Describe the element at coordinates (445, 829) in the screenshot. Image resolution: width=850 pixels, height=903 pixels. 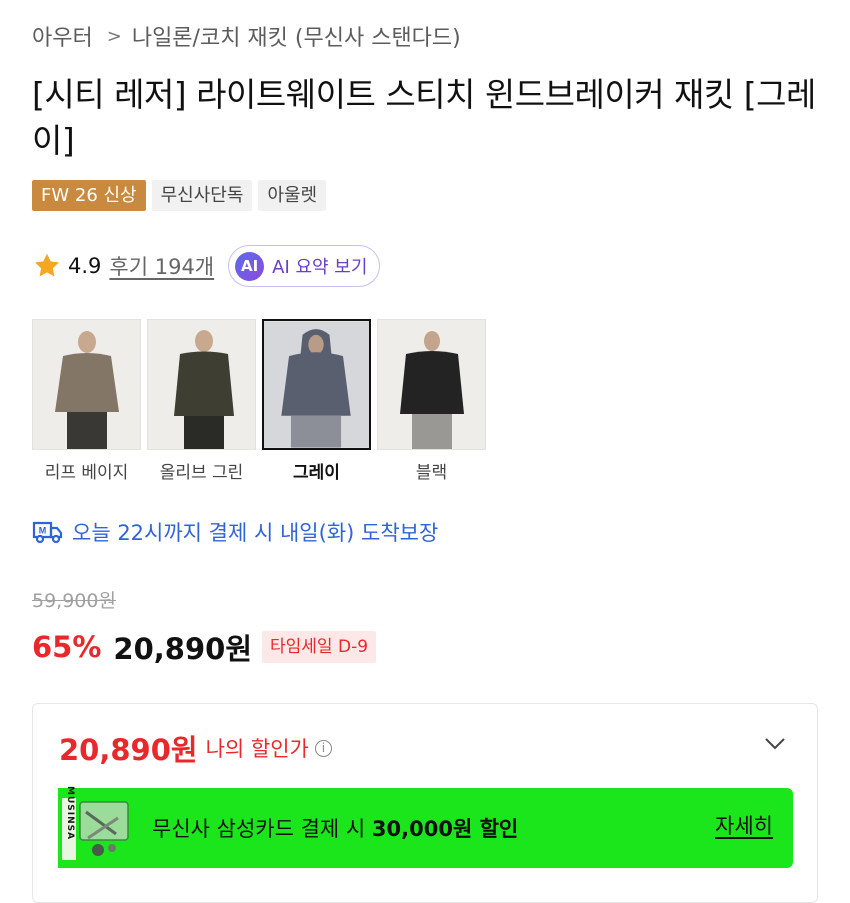
I see `card-offer-amount: 30,000원 할인` at that location.